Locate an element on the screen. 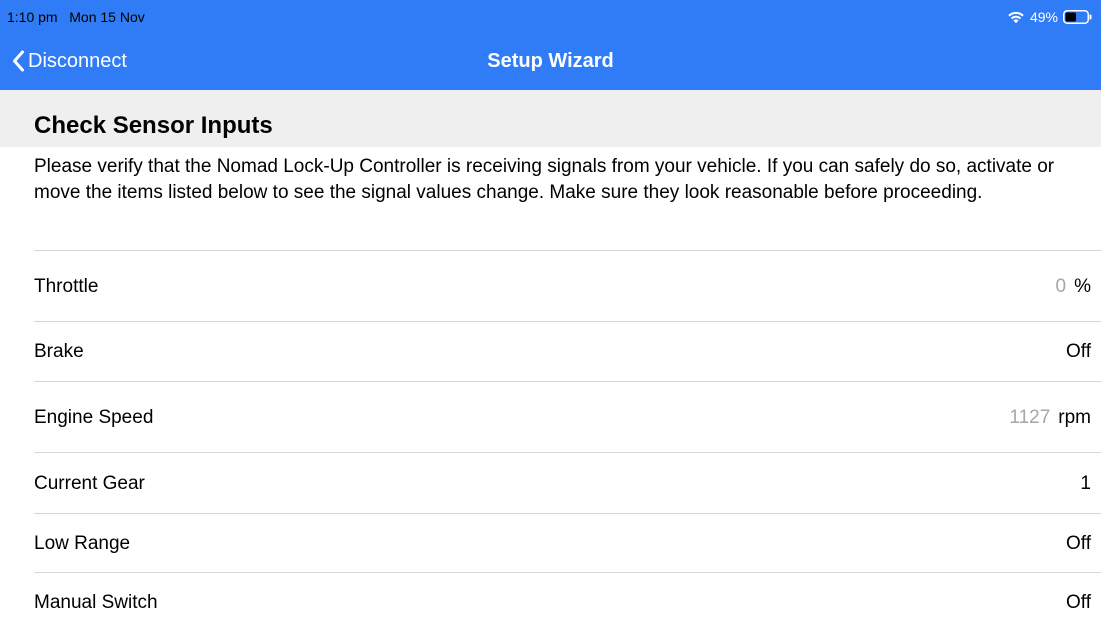 The height and width of the screenshot is (633, 1101). sensor-label: Engine Speed is located at coordinates (94, 417).